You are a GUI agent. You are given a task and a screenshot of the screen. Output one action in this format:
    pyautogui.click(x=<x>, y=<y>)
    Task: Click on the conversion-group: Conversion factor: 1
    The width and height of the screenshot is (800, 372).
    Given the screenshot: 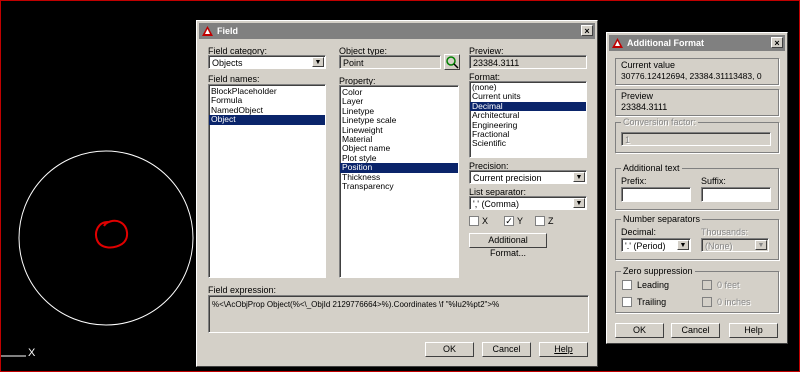 What is the action you would take?
    pyautogui.click(x=697, y=135)
    